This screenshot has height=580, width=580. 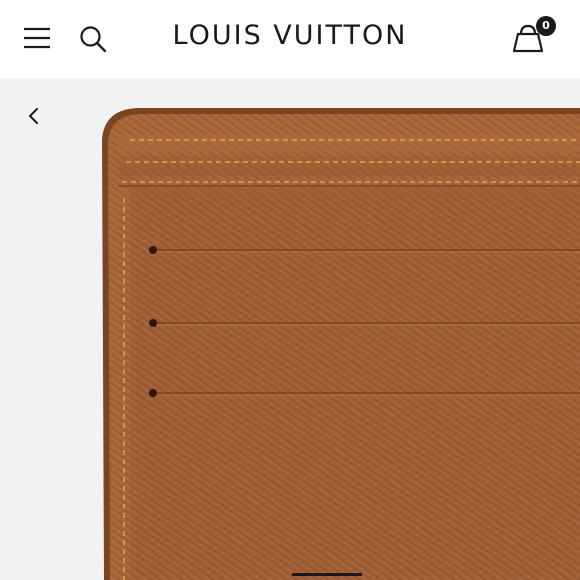 I want to click on carousel-indicator, so click(x=327, y=574).